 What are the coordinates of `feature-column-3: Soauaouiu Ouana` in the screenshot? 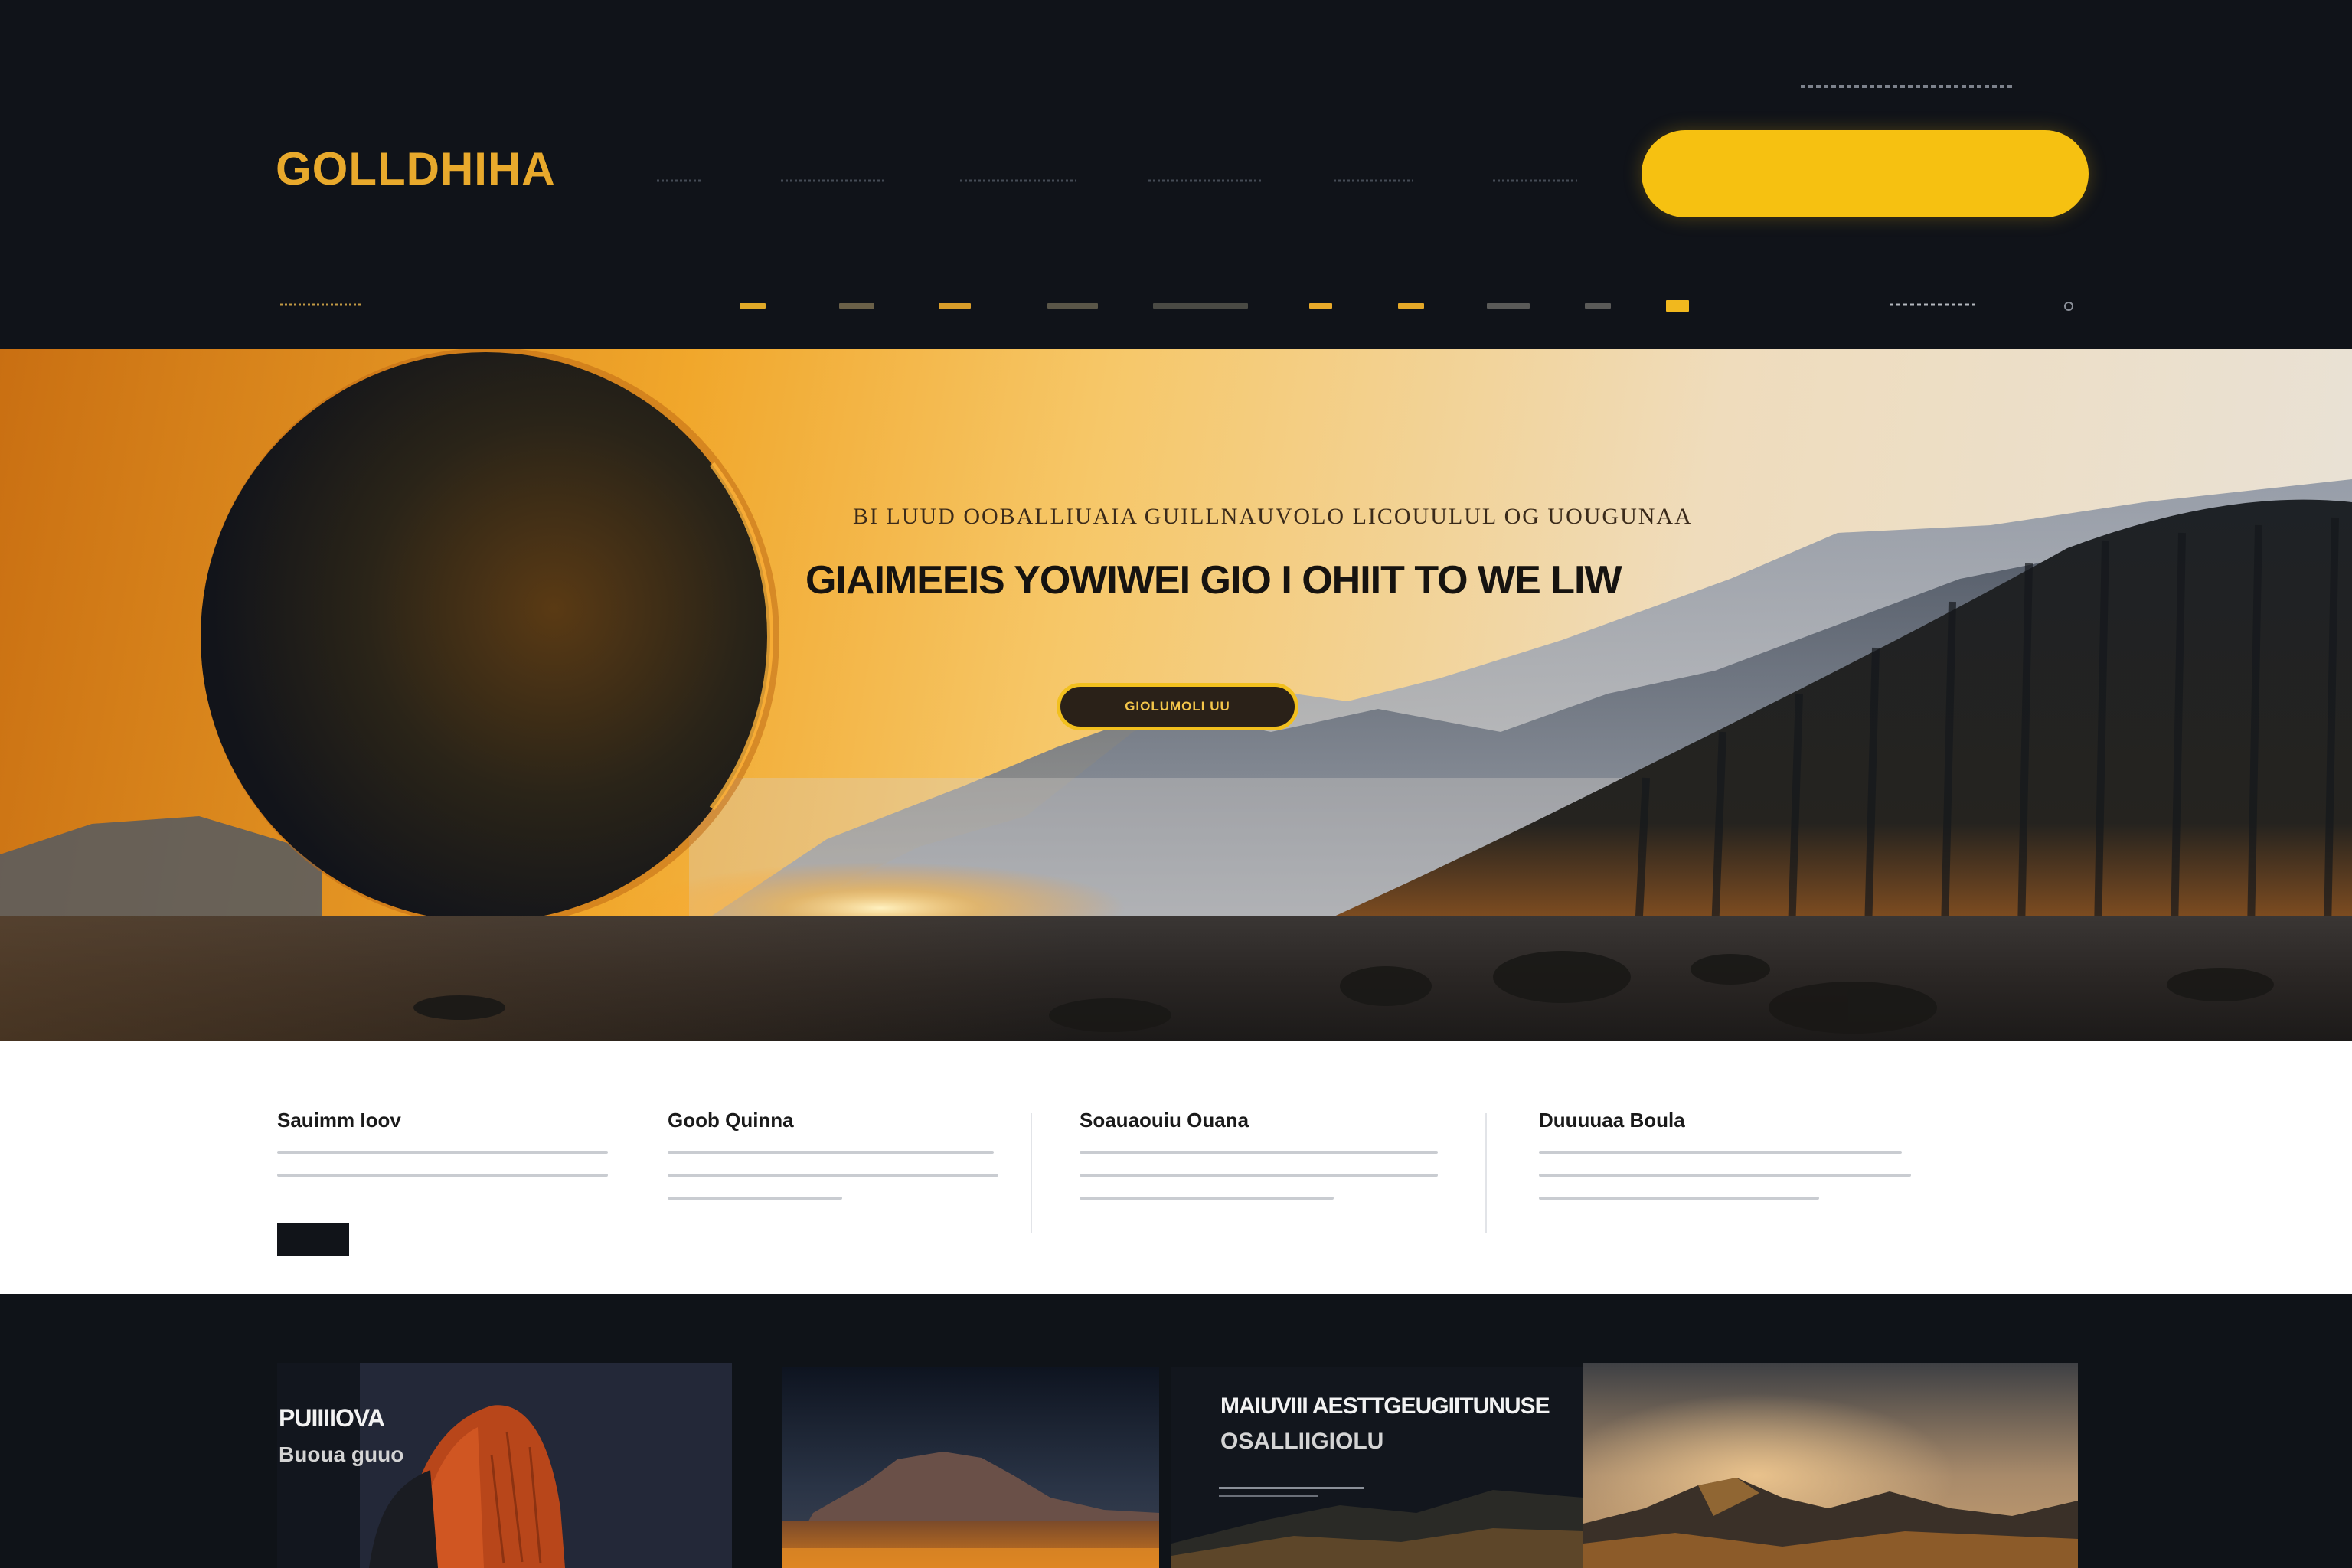 It's located at (1259, 1154).